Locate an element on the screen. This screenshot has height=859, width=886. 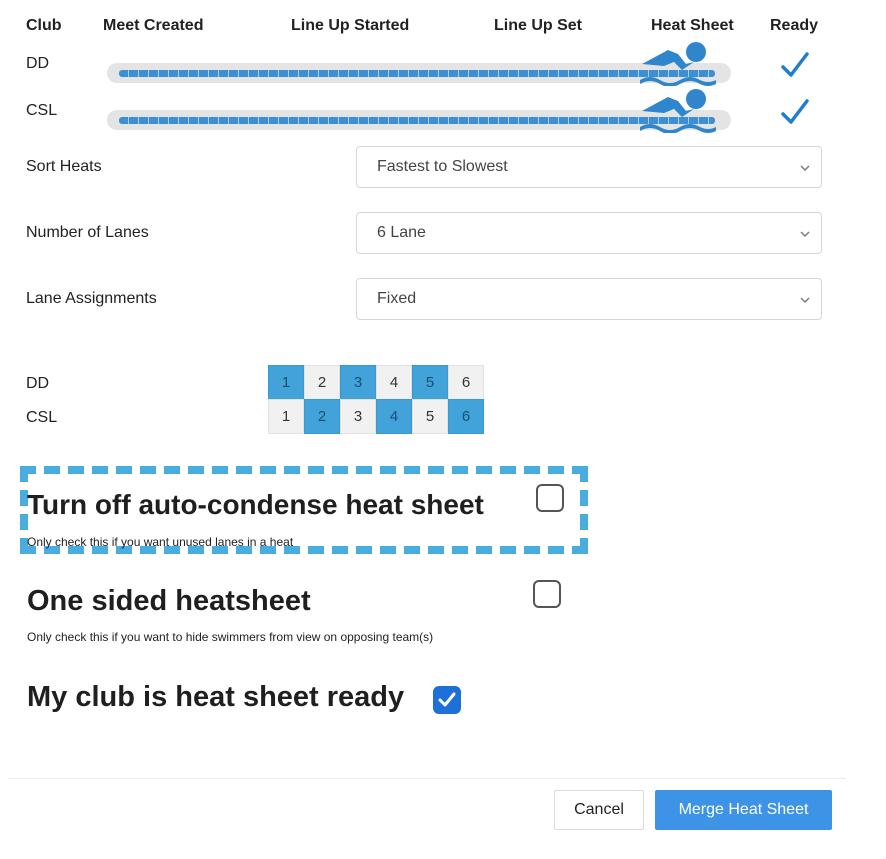
merge-heat-sheet-button: Merge Heat Sheet is located at coordinates (743, 810).